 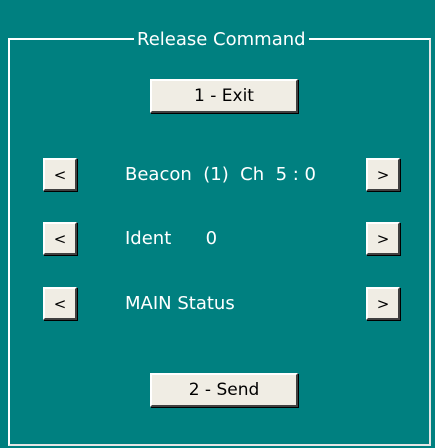 What do you see at coordinates (383, 174) in the screenshot?
I see `beacon-next-button: >` at bounding box center [383, 174].